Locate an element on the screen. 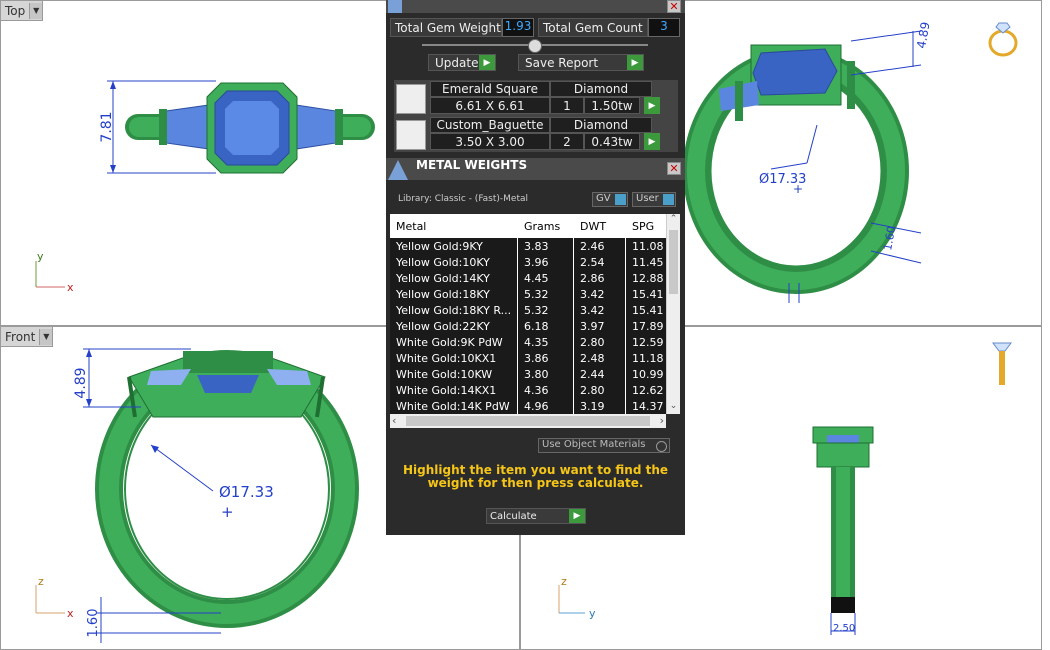  table-cell: 11.18 is located at coordinates (648, 358).